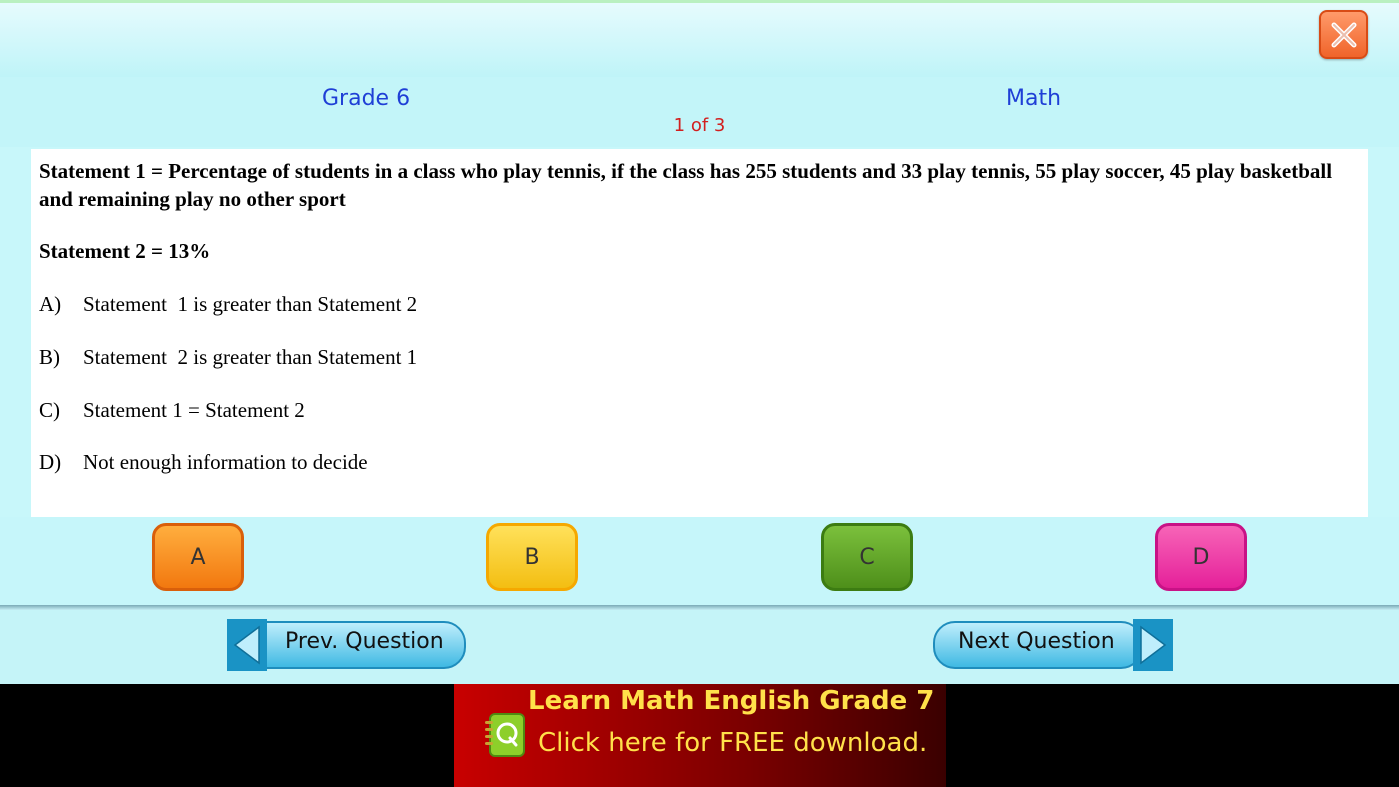 This screenshot has height=787, width=1399. Describe the element at coordinates (867, 557) in the screenshot. I see `answer-c-button: C` at that location.